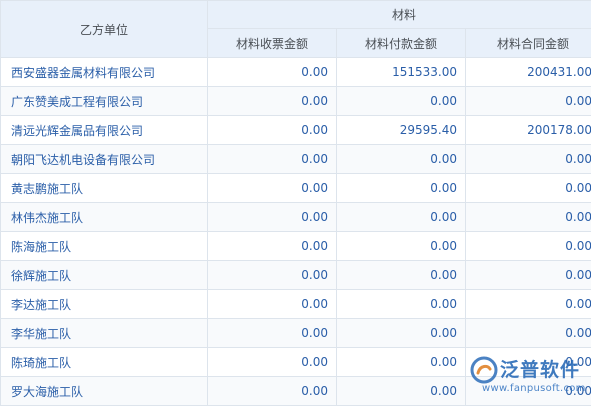 The height and width of the screenshot is (406, 591). I want to click on table-row: 黄志鹏施工队 0.00 0.00 0.00, so click(296, 188).